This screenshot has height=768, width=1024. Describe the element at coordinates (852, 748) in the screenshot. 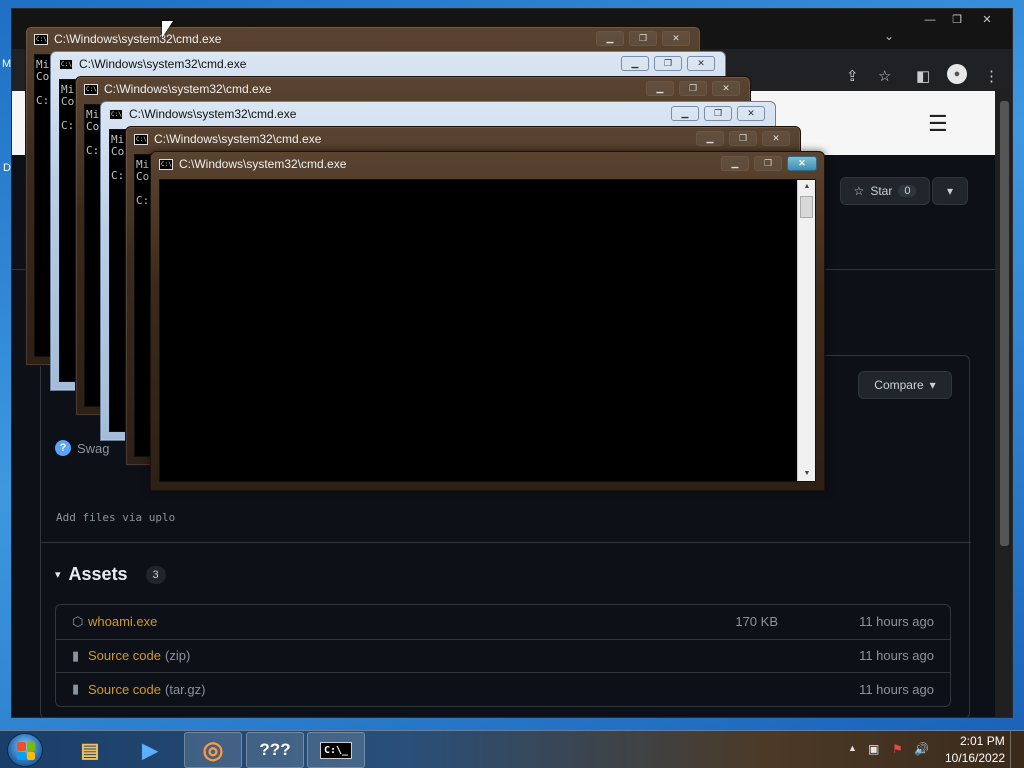

I see `show-hidden-icons-icon: ▲` at that location.